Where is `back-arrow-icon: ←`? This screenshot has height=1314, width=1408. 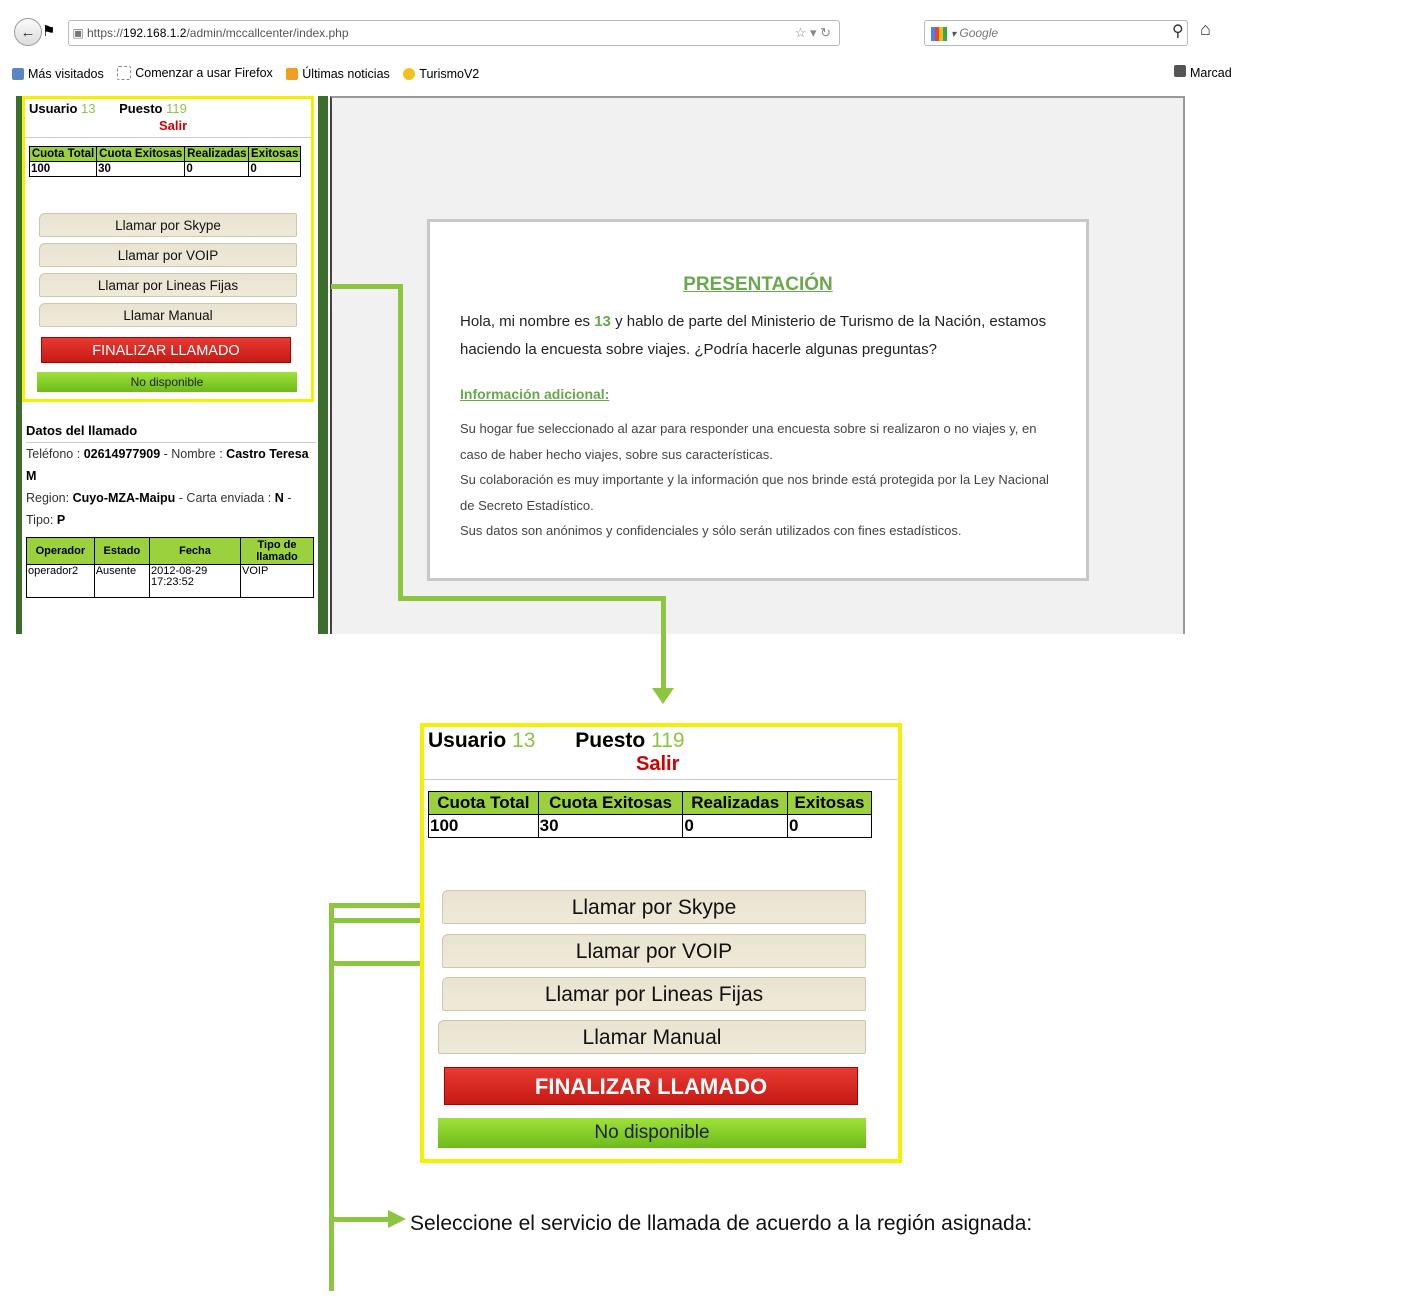 back-arrow-icon: ← is located at coordinates (28, 32).